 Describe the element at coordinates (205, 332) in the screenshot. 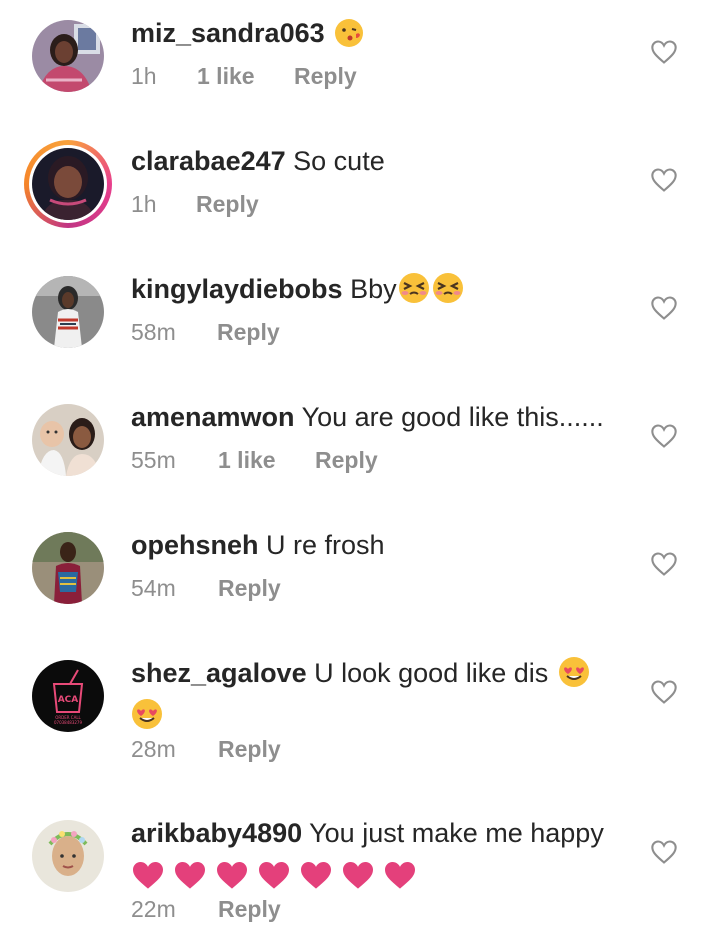

I see `comment-meta: 58m Reply` at that location.